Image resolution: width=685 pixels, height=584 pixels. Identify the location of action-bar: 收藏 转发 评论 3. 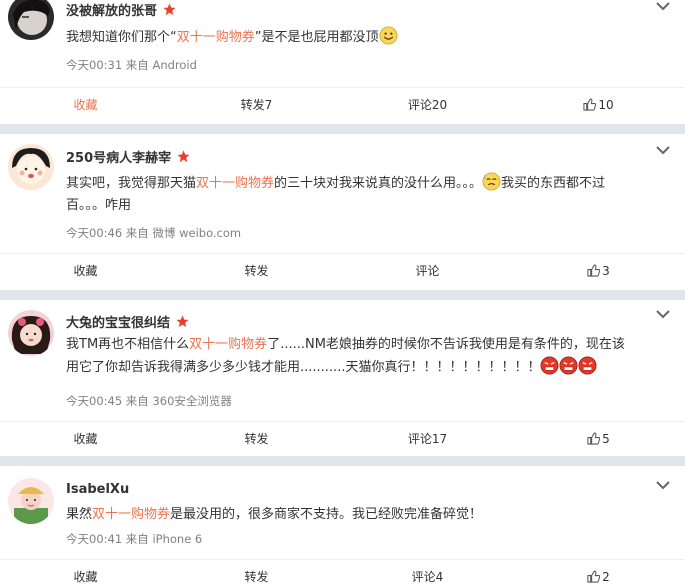
(342, 270).